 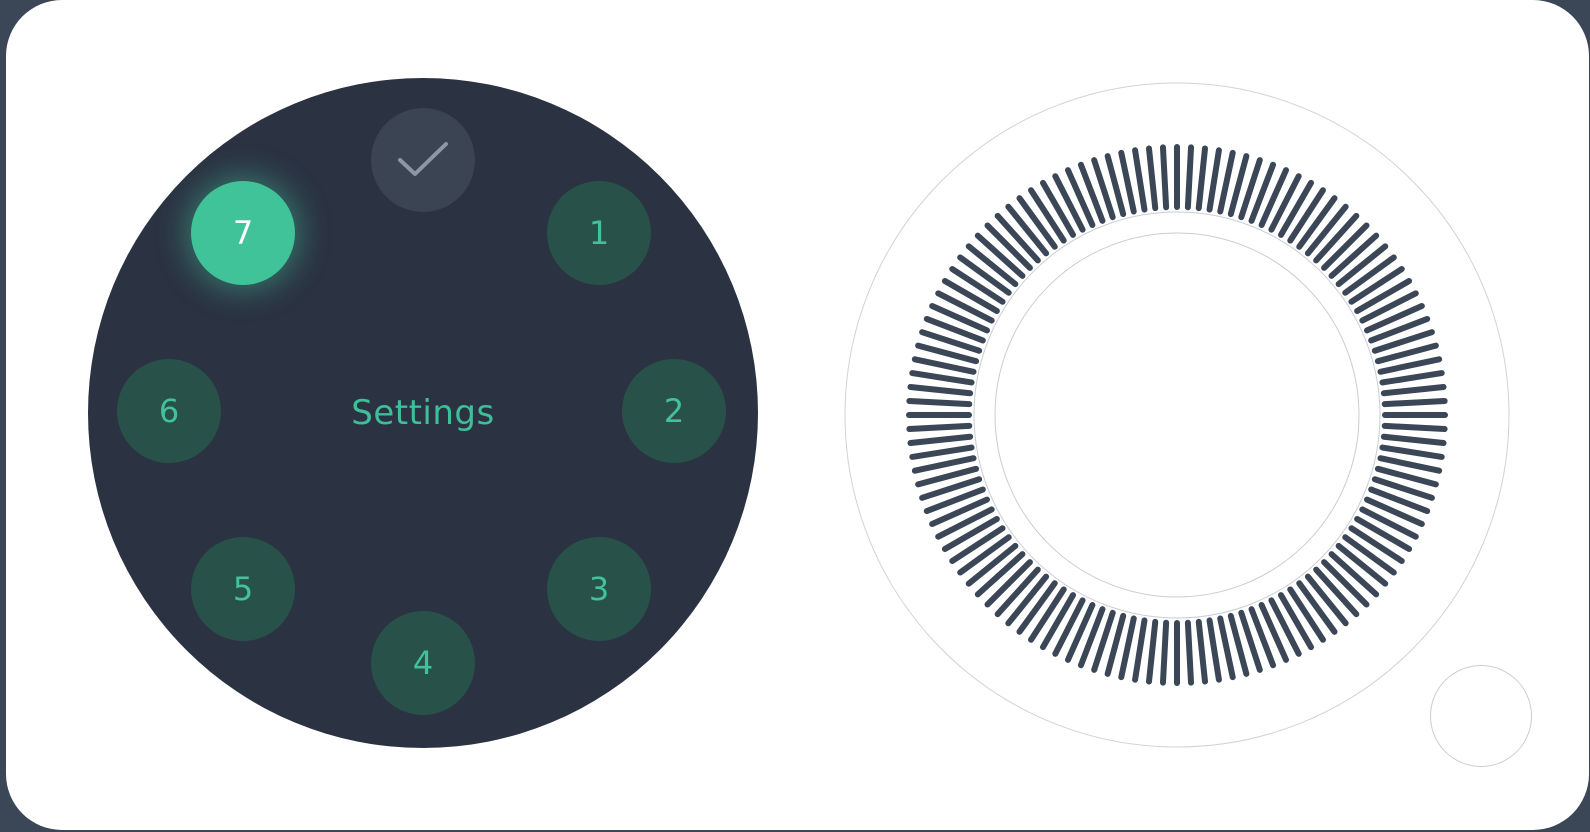 I want to click on option-2-label: 2, so click(x=674, y=411).